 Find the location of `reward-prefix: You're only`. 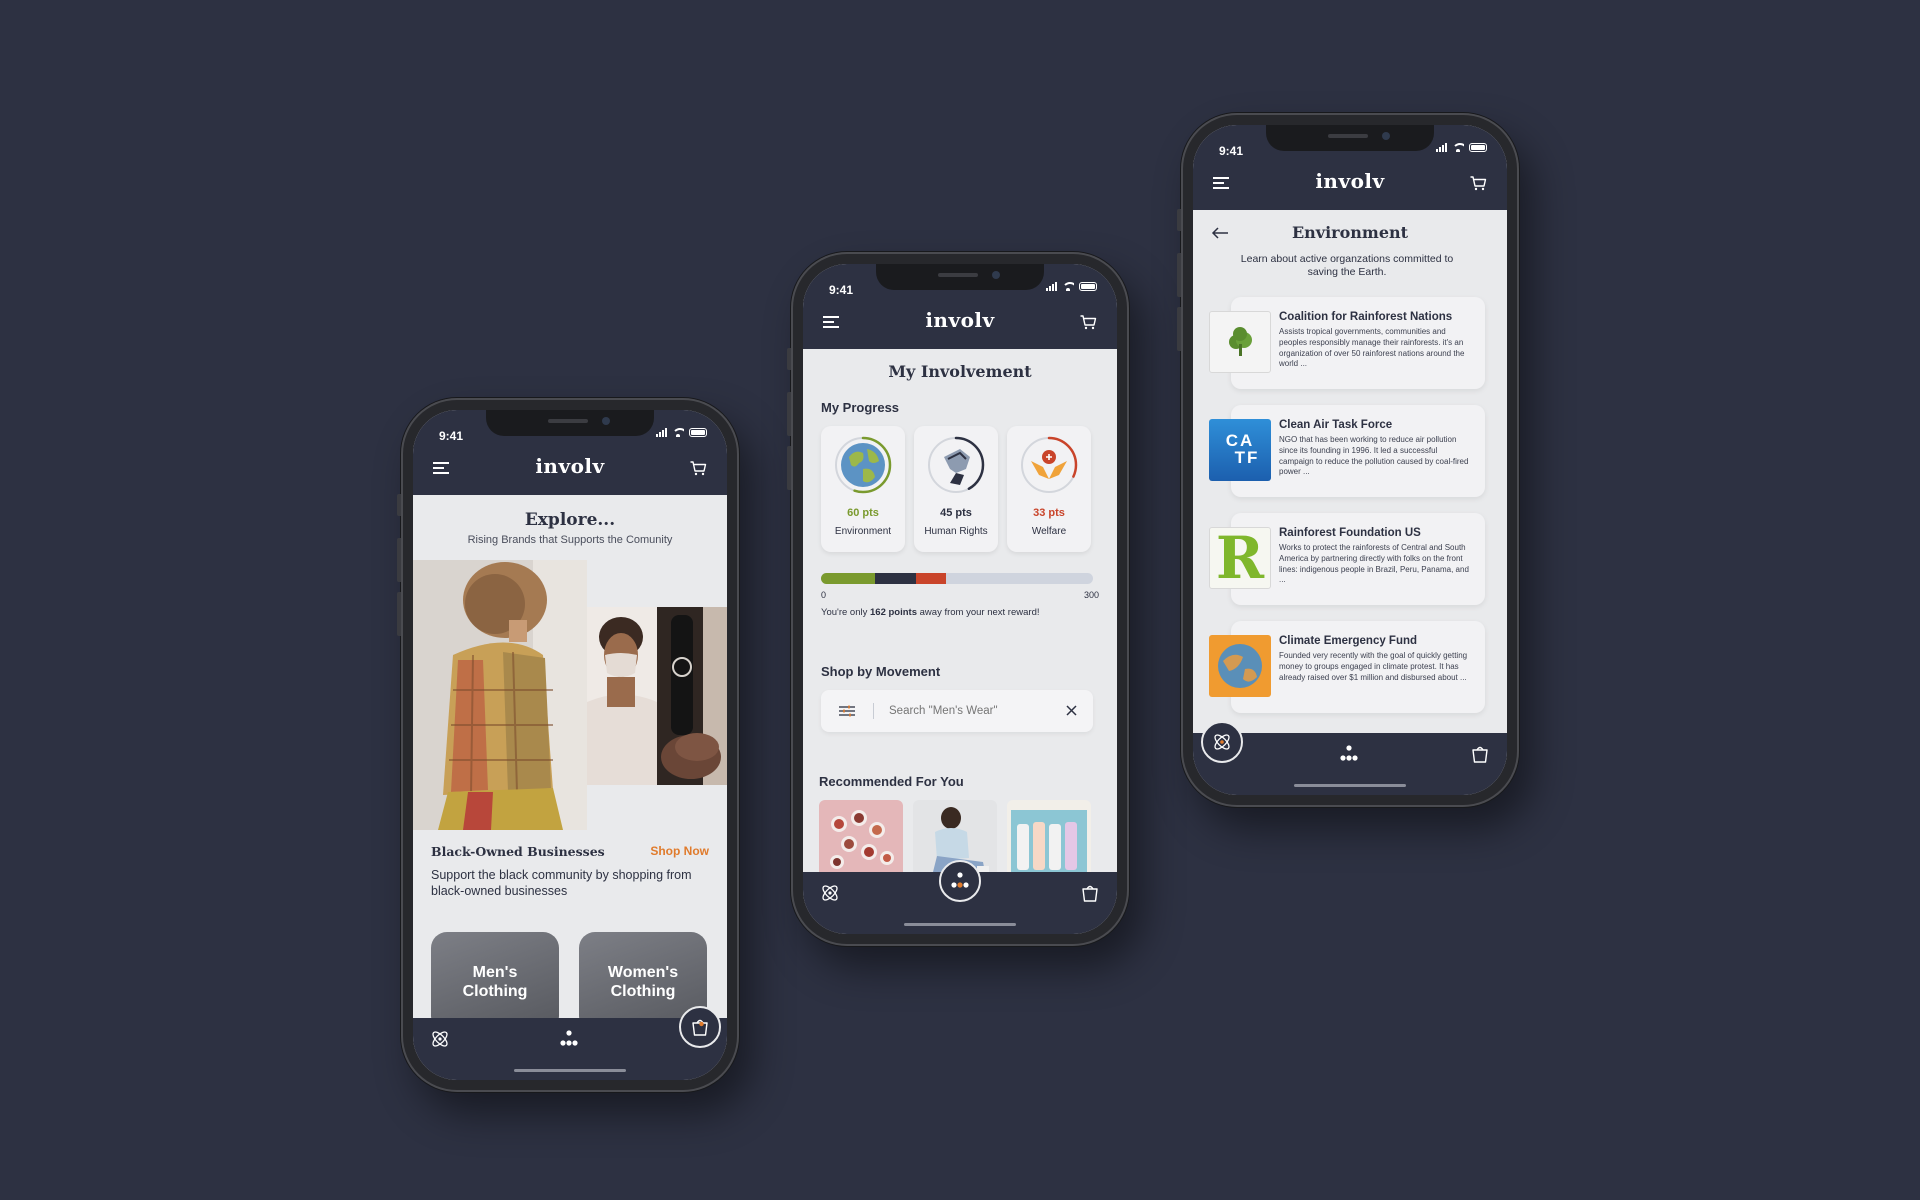

reward-prefix: You're only is located at coordinates (845, 612).